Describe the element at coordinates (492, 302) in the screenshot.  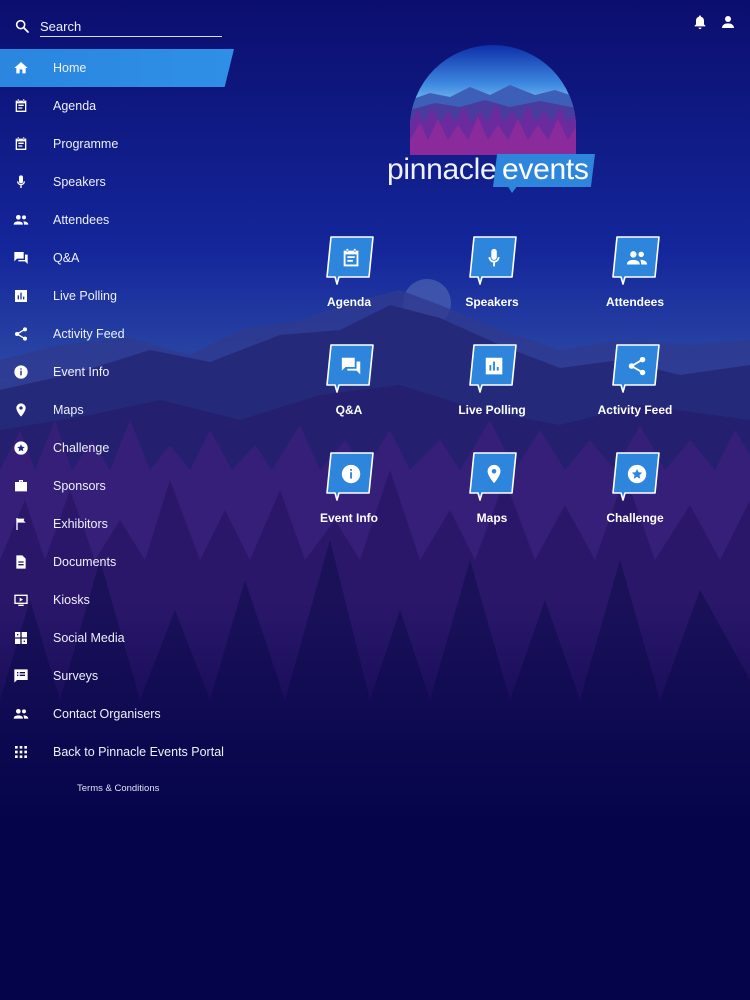
I see `tile-label: Speakers` at that location.